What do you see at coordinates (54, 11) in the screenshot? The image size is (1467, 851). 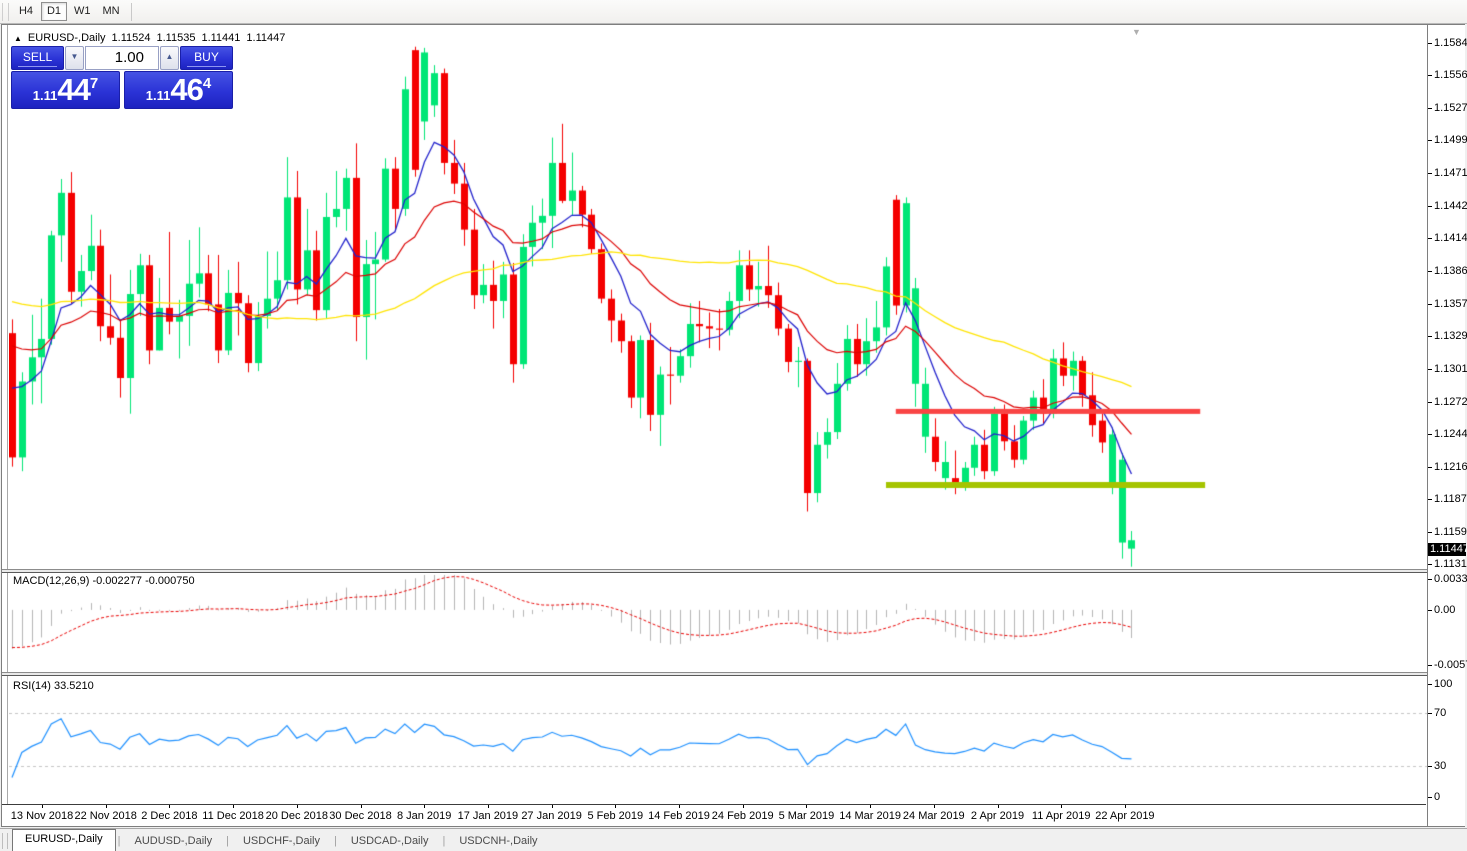 I see `timeframe-button-d1: D1` at bounding box center [54, 11].